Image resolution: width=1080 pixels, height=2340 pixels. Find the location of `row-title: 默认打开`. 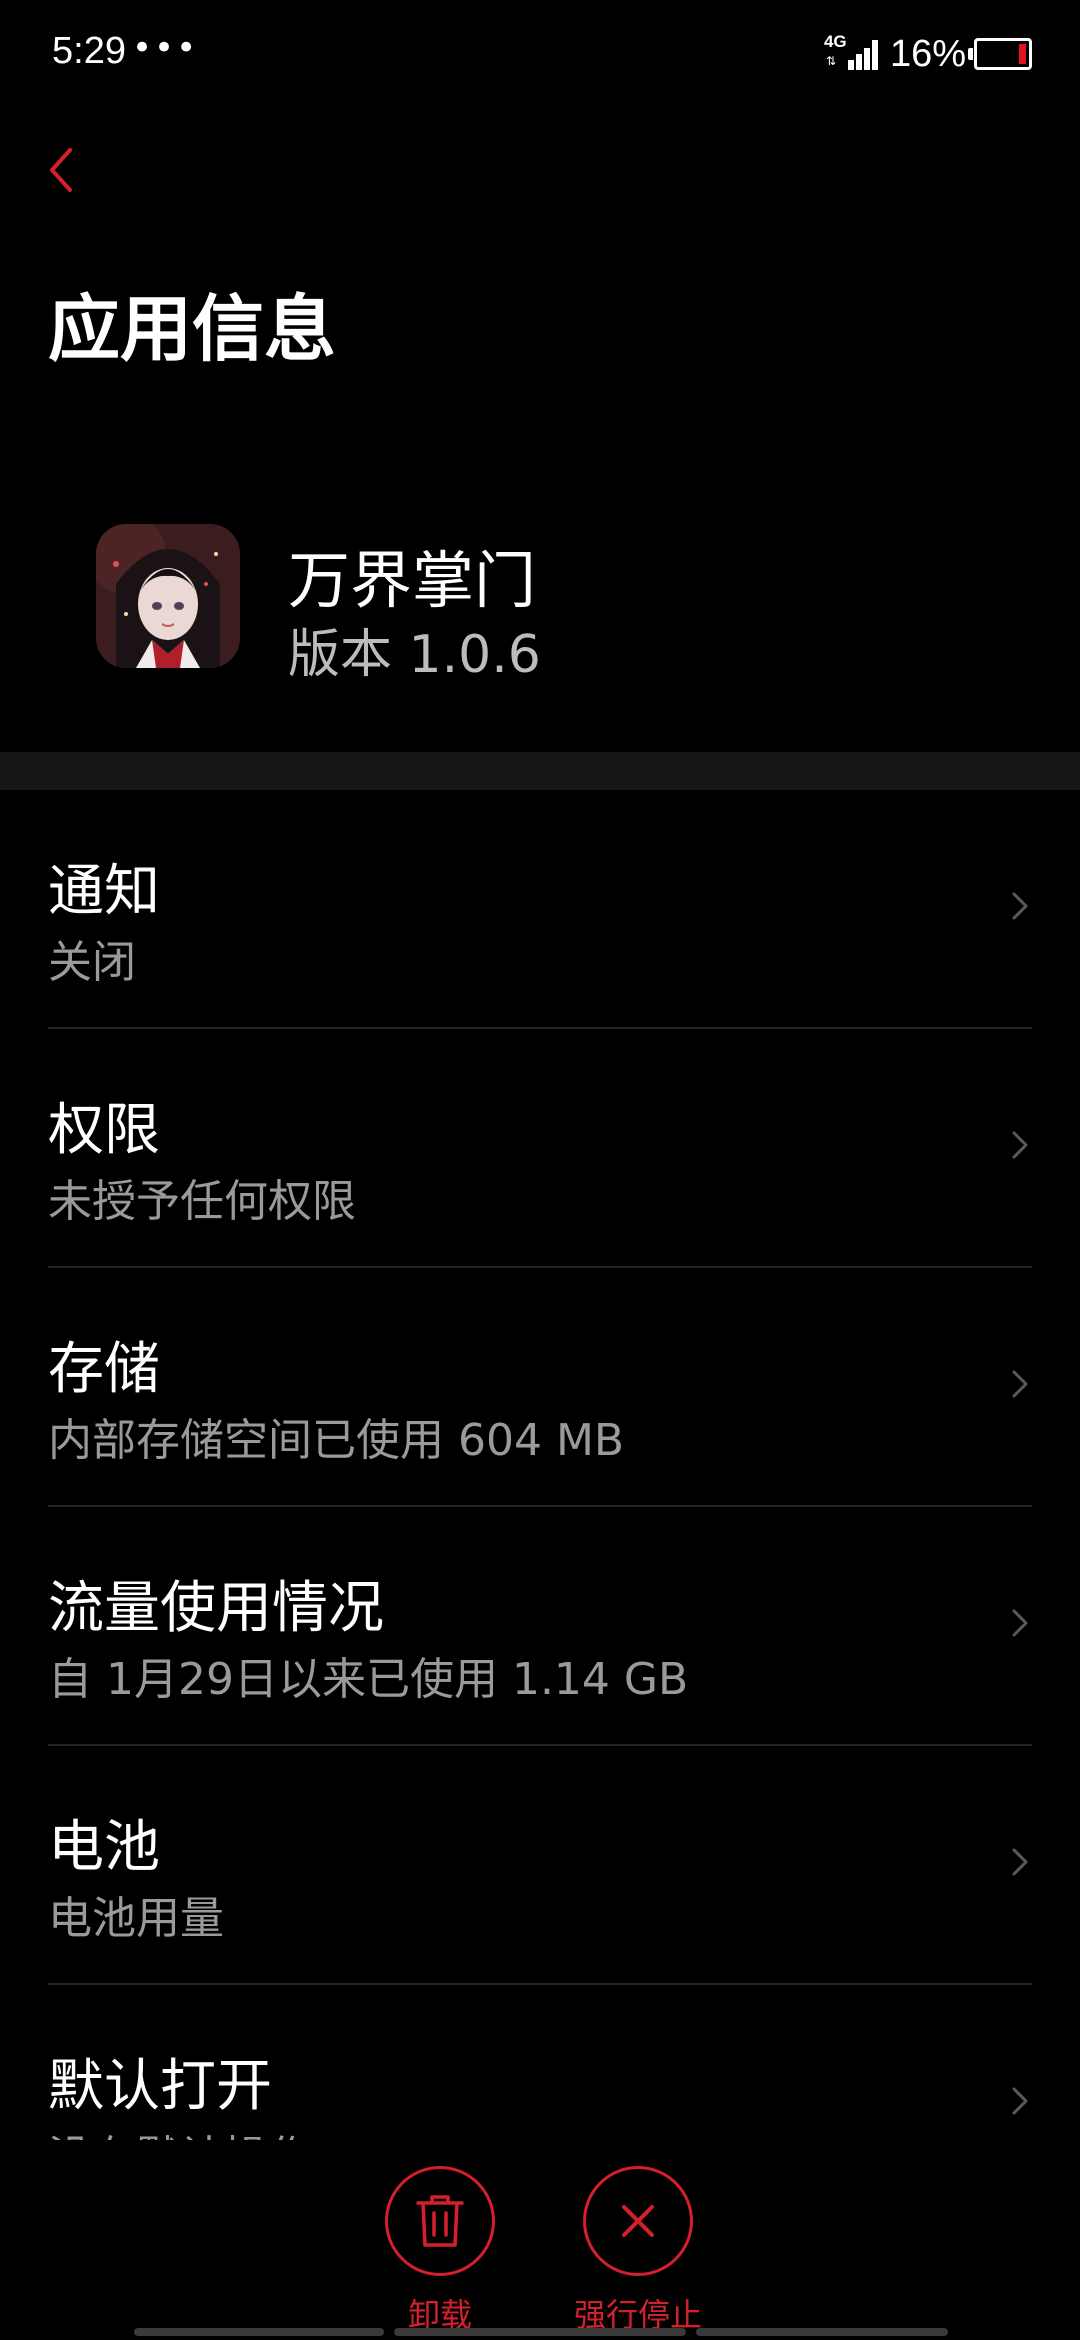

row-title: 默认打开 is located at coordinates (160, 2086).